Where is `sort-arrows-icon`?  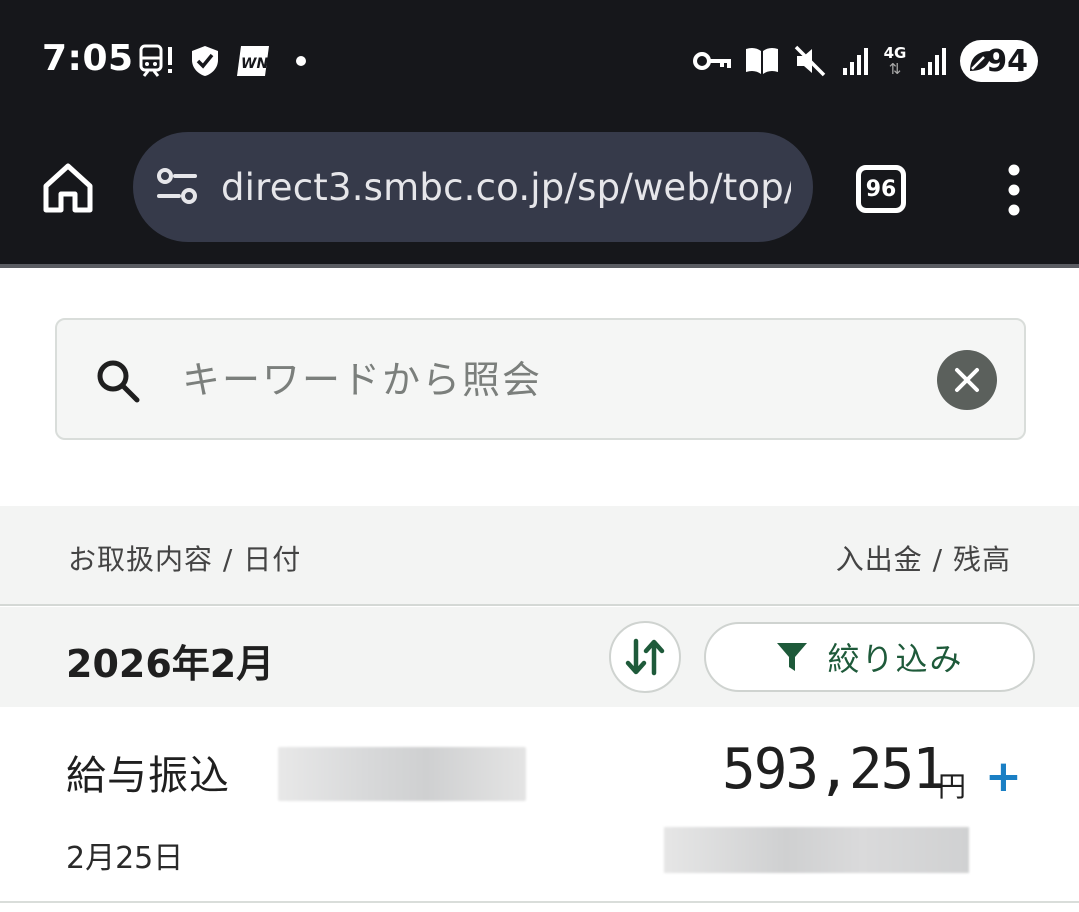
sort-arrows-icon is located at coordinates (645, 657).